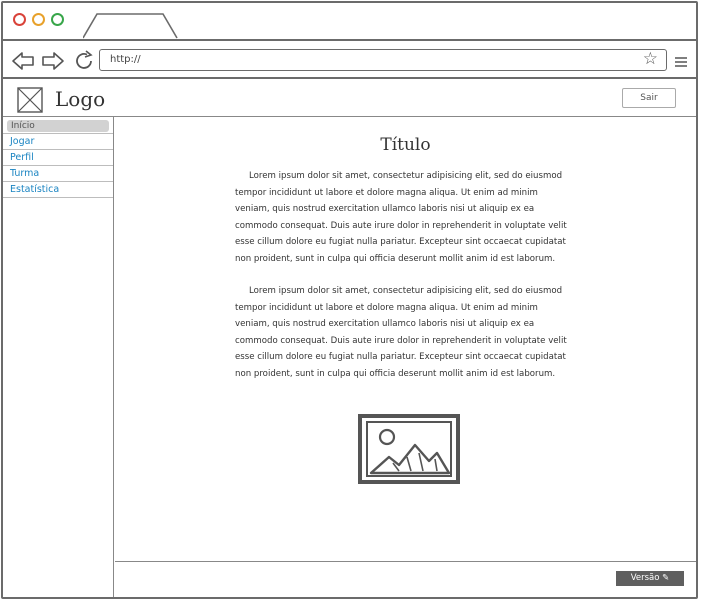 The image size is (701, 602). I want to click on version-badge: Versão ✎, so click(650, 578).